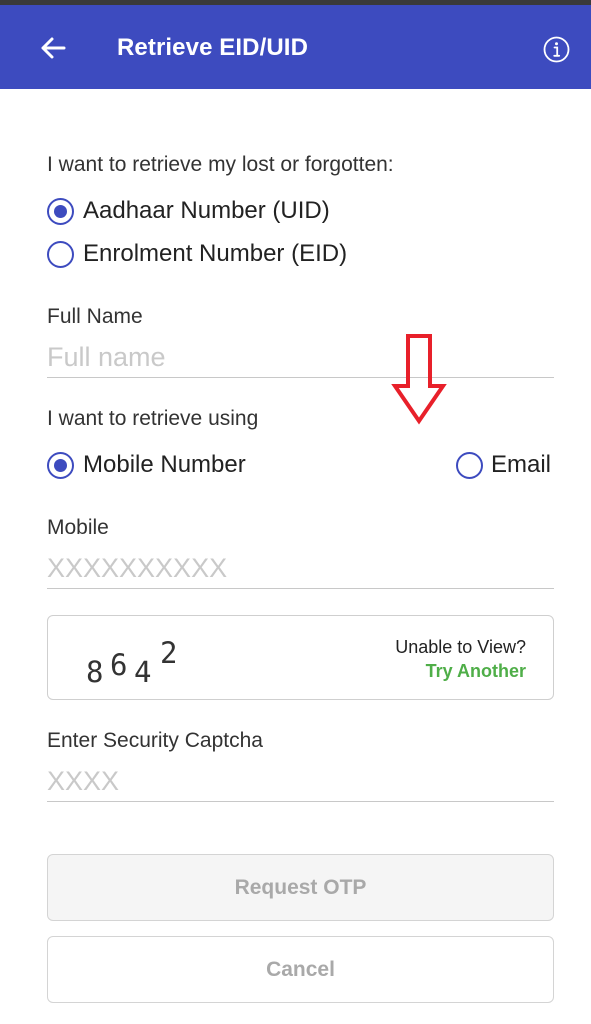 The height and width of the screenshot is (1024, 591). I want to click on security-captcha-input, so click(300, 782).